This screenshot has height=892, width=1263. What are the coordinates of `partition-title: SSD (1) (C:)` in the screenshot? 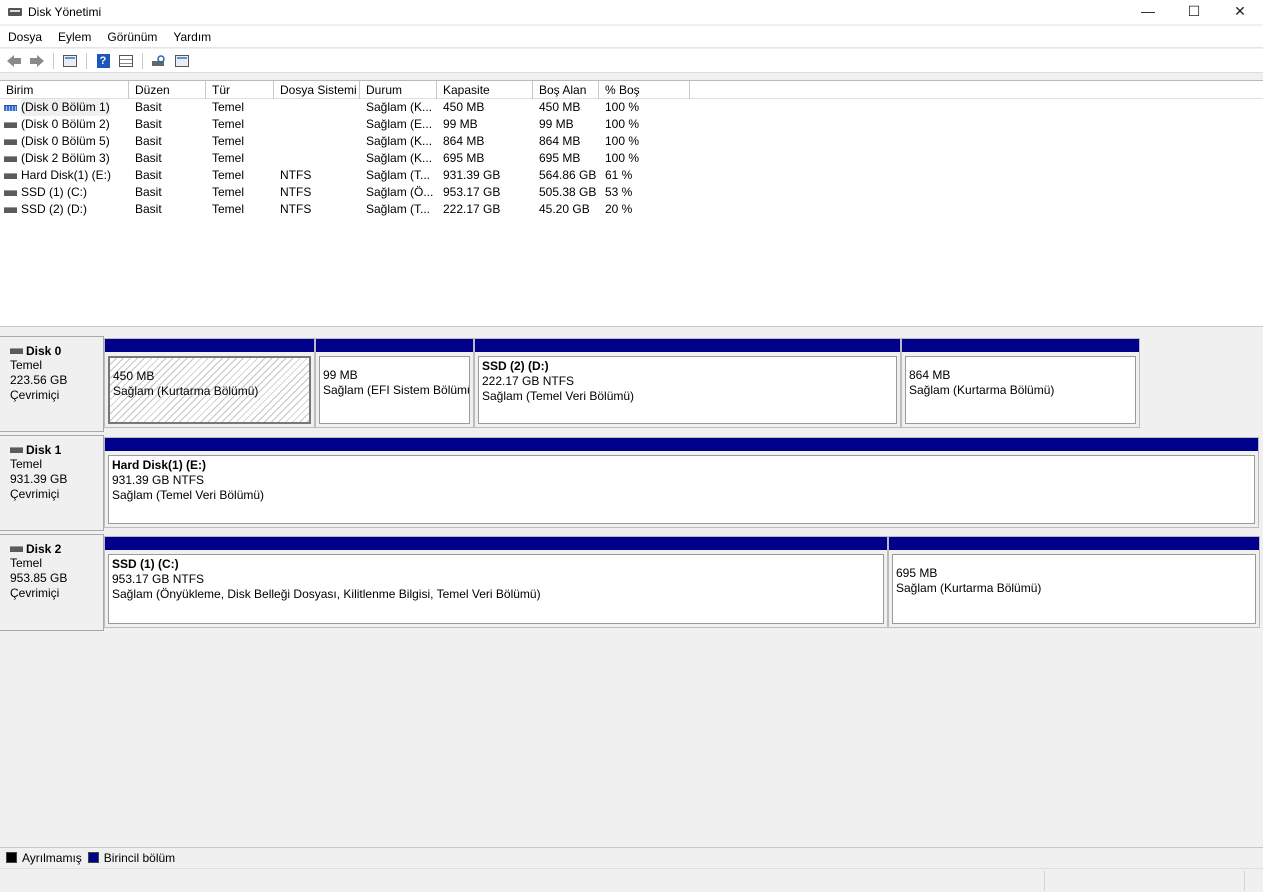 It's located at (145, 564).